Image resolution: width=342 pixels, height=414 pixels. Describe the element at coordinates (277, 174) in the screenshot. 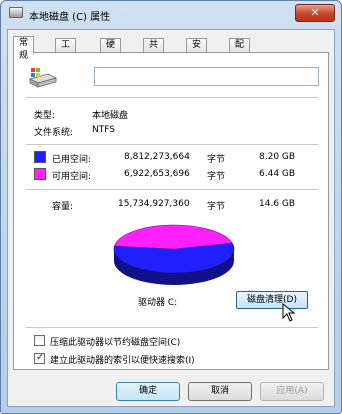

I see `free-space-size: 6.44 GB` at that location.